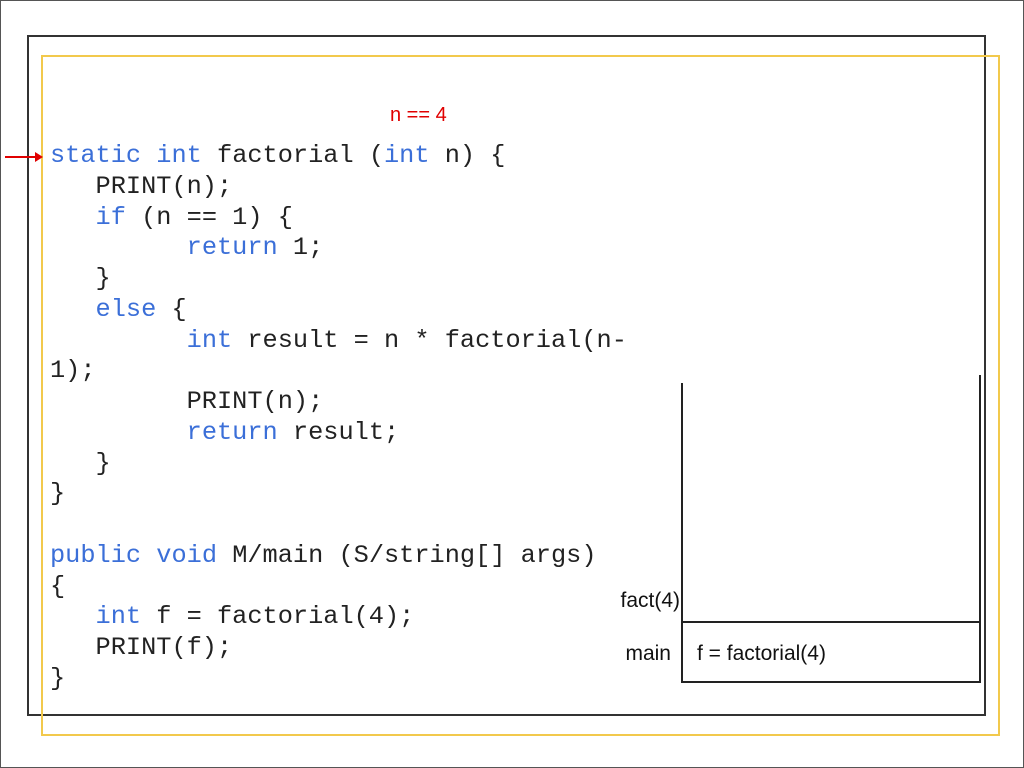  What do you see at coordinates (407, 555) in the screenshot?
I see `code-text: M/main (S/string[] args)` at bounding box center [407, 555].